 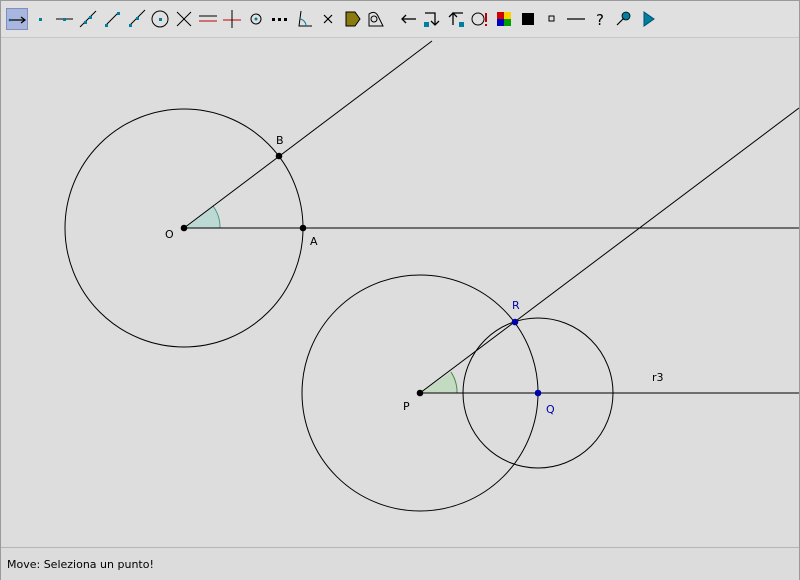 I want to click on point-on-object-tool-button, so click(x=64, y=19).